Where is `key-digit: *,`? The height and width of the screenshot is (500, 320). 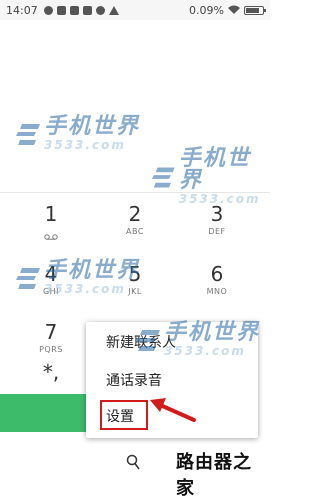 key-digit: *, is located at coordinates (51, 372).